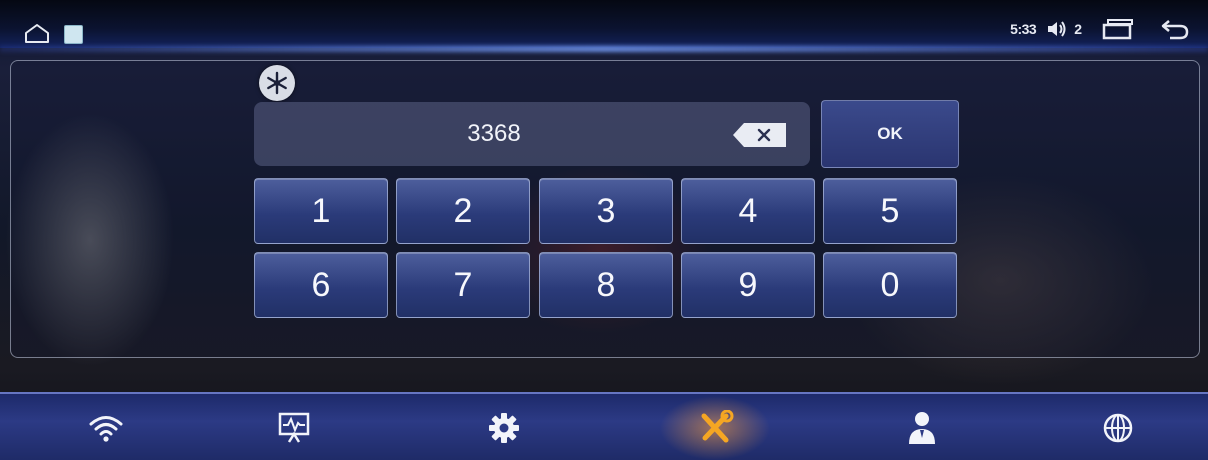 Image resolution: width=1208 pixels, height=460 pixels. I want to click on dock-display, so click(294, 427).